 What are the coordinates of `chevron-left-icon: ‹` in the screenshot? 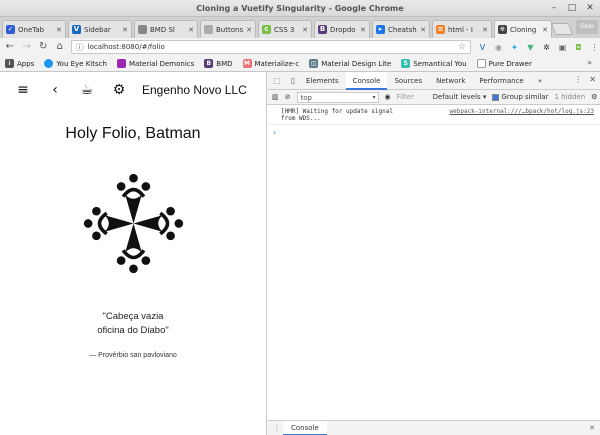 It's located at (55, 90).